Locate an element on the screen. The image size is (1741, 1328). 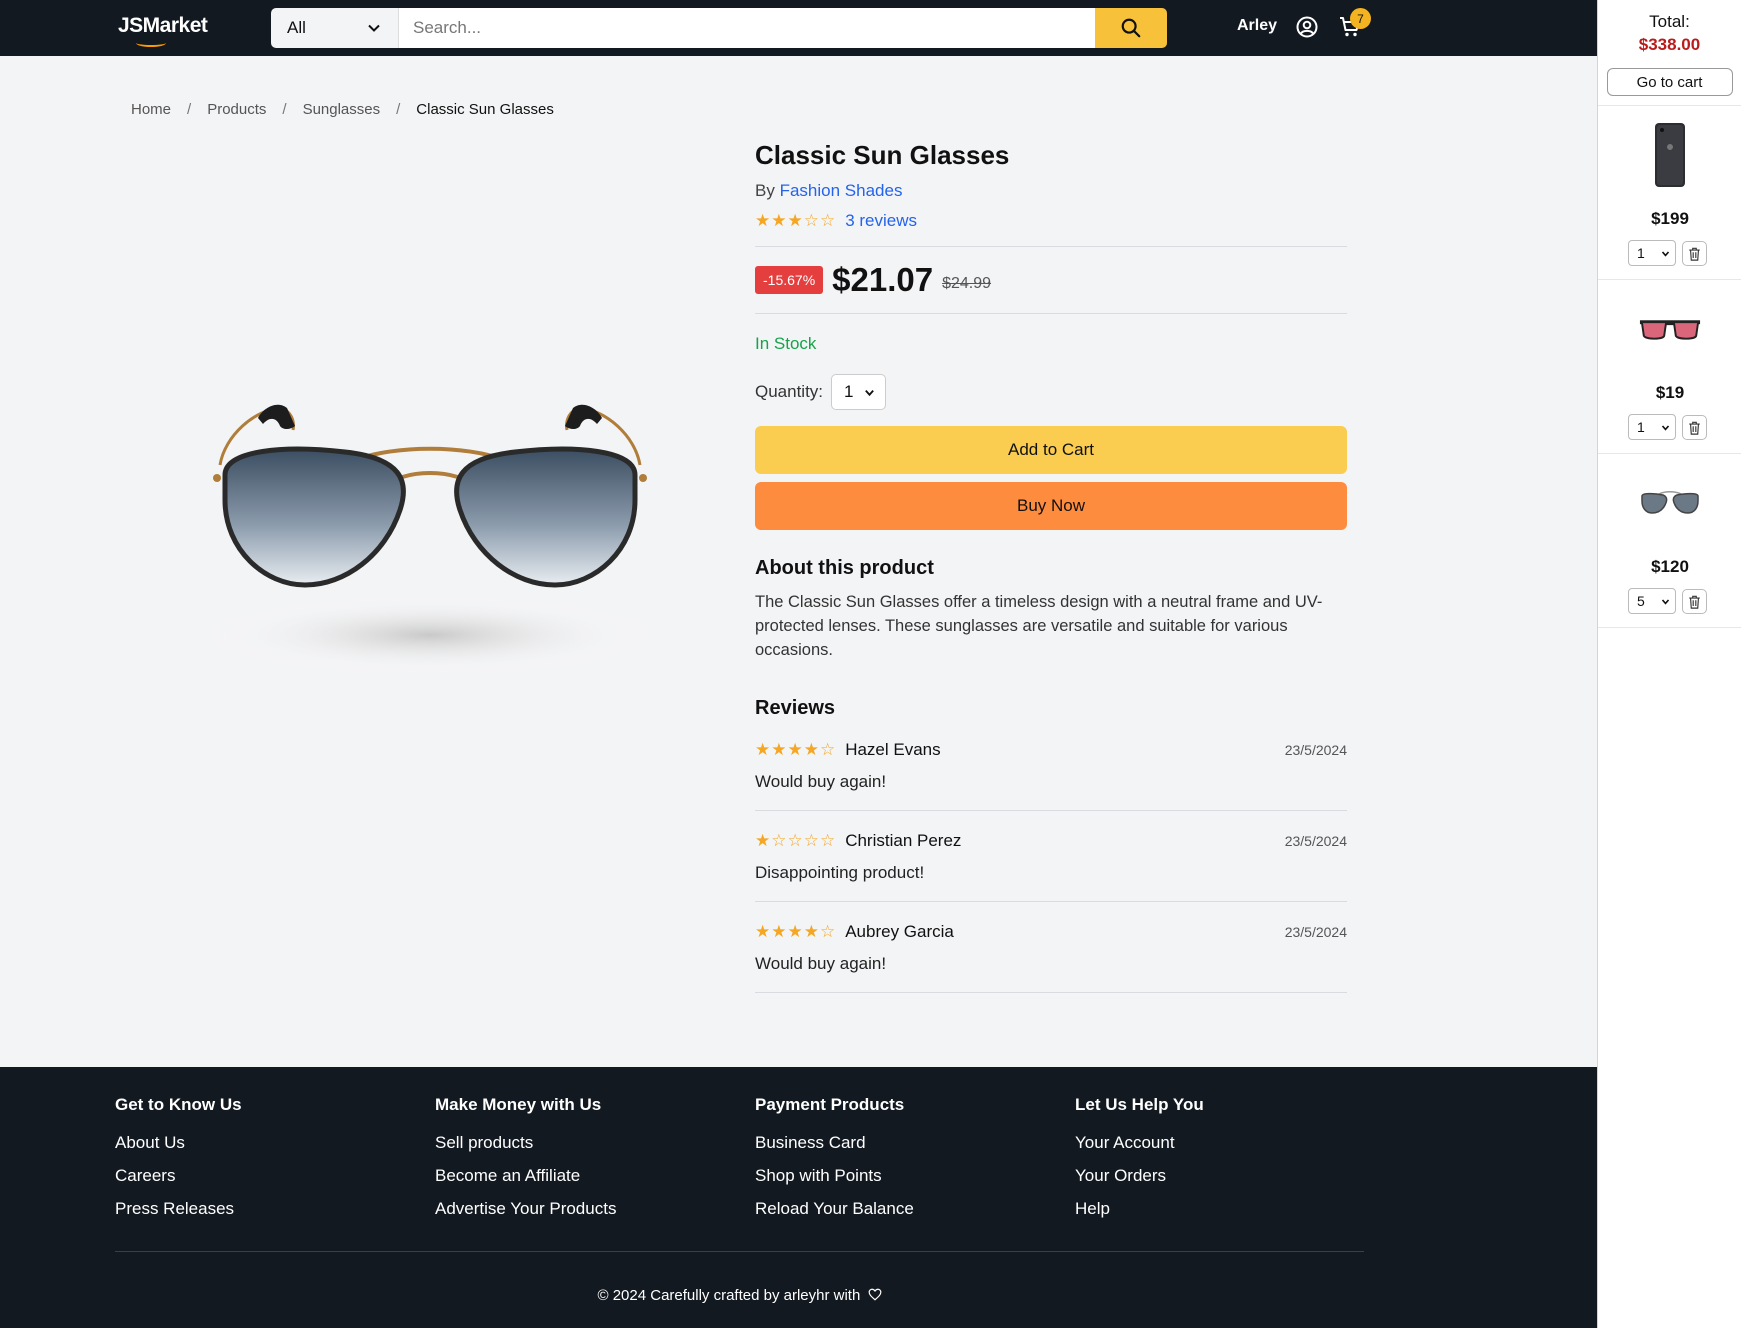
logo-text: JSMarket is located at coordinates (163, 25).